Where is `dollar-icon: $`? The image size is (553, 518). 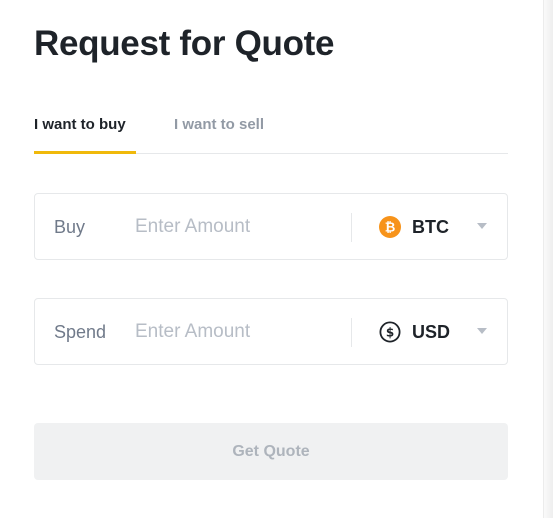 dollar-icon: $ is located at coordinates (390, 332).